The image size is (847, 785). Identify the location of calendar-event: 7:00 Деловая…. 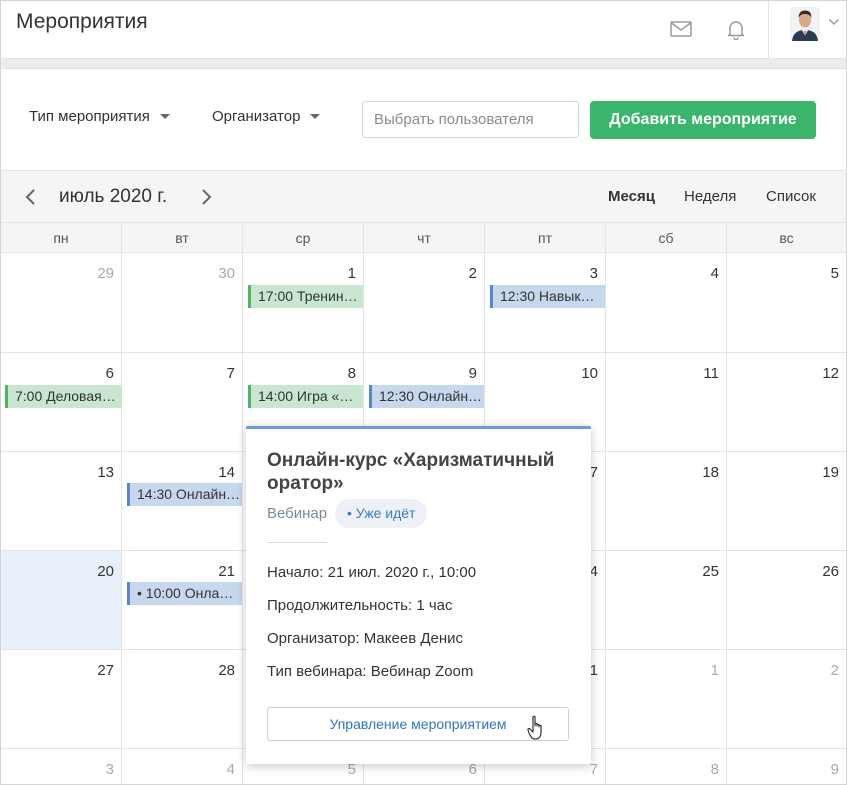
(63, 396).